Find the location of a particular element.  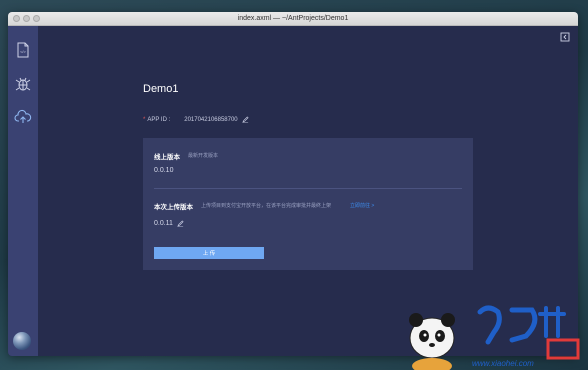

file-icon: </> is located at coordinates (23, 50).